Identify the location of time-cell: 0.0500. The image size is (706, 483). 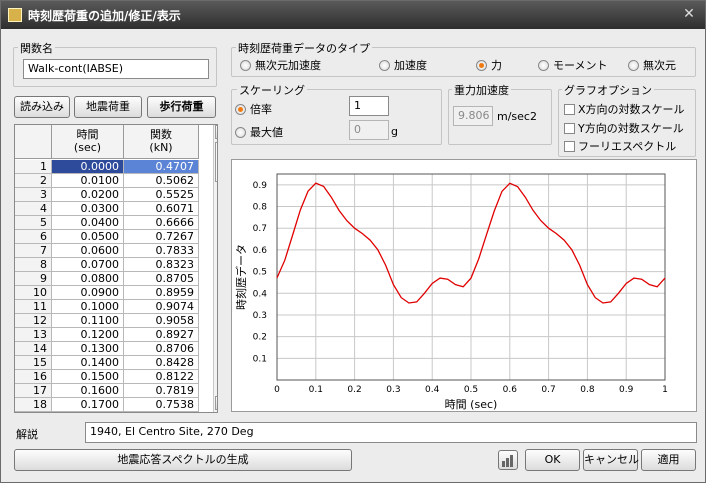
(88, 237).